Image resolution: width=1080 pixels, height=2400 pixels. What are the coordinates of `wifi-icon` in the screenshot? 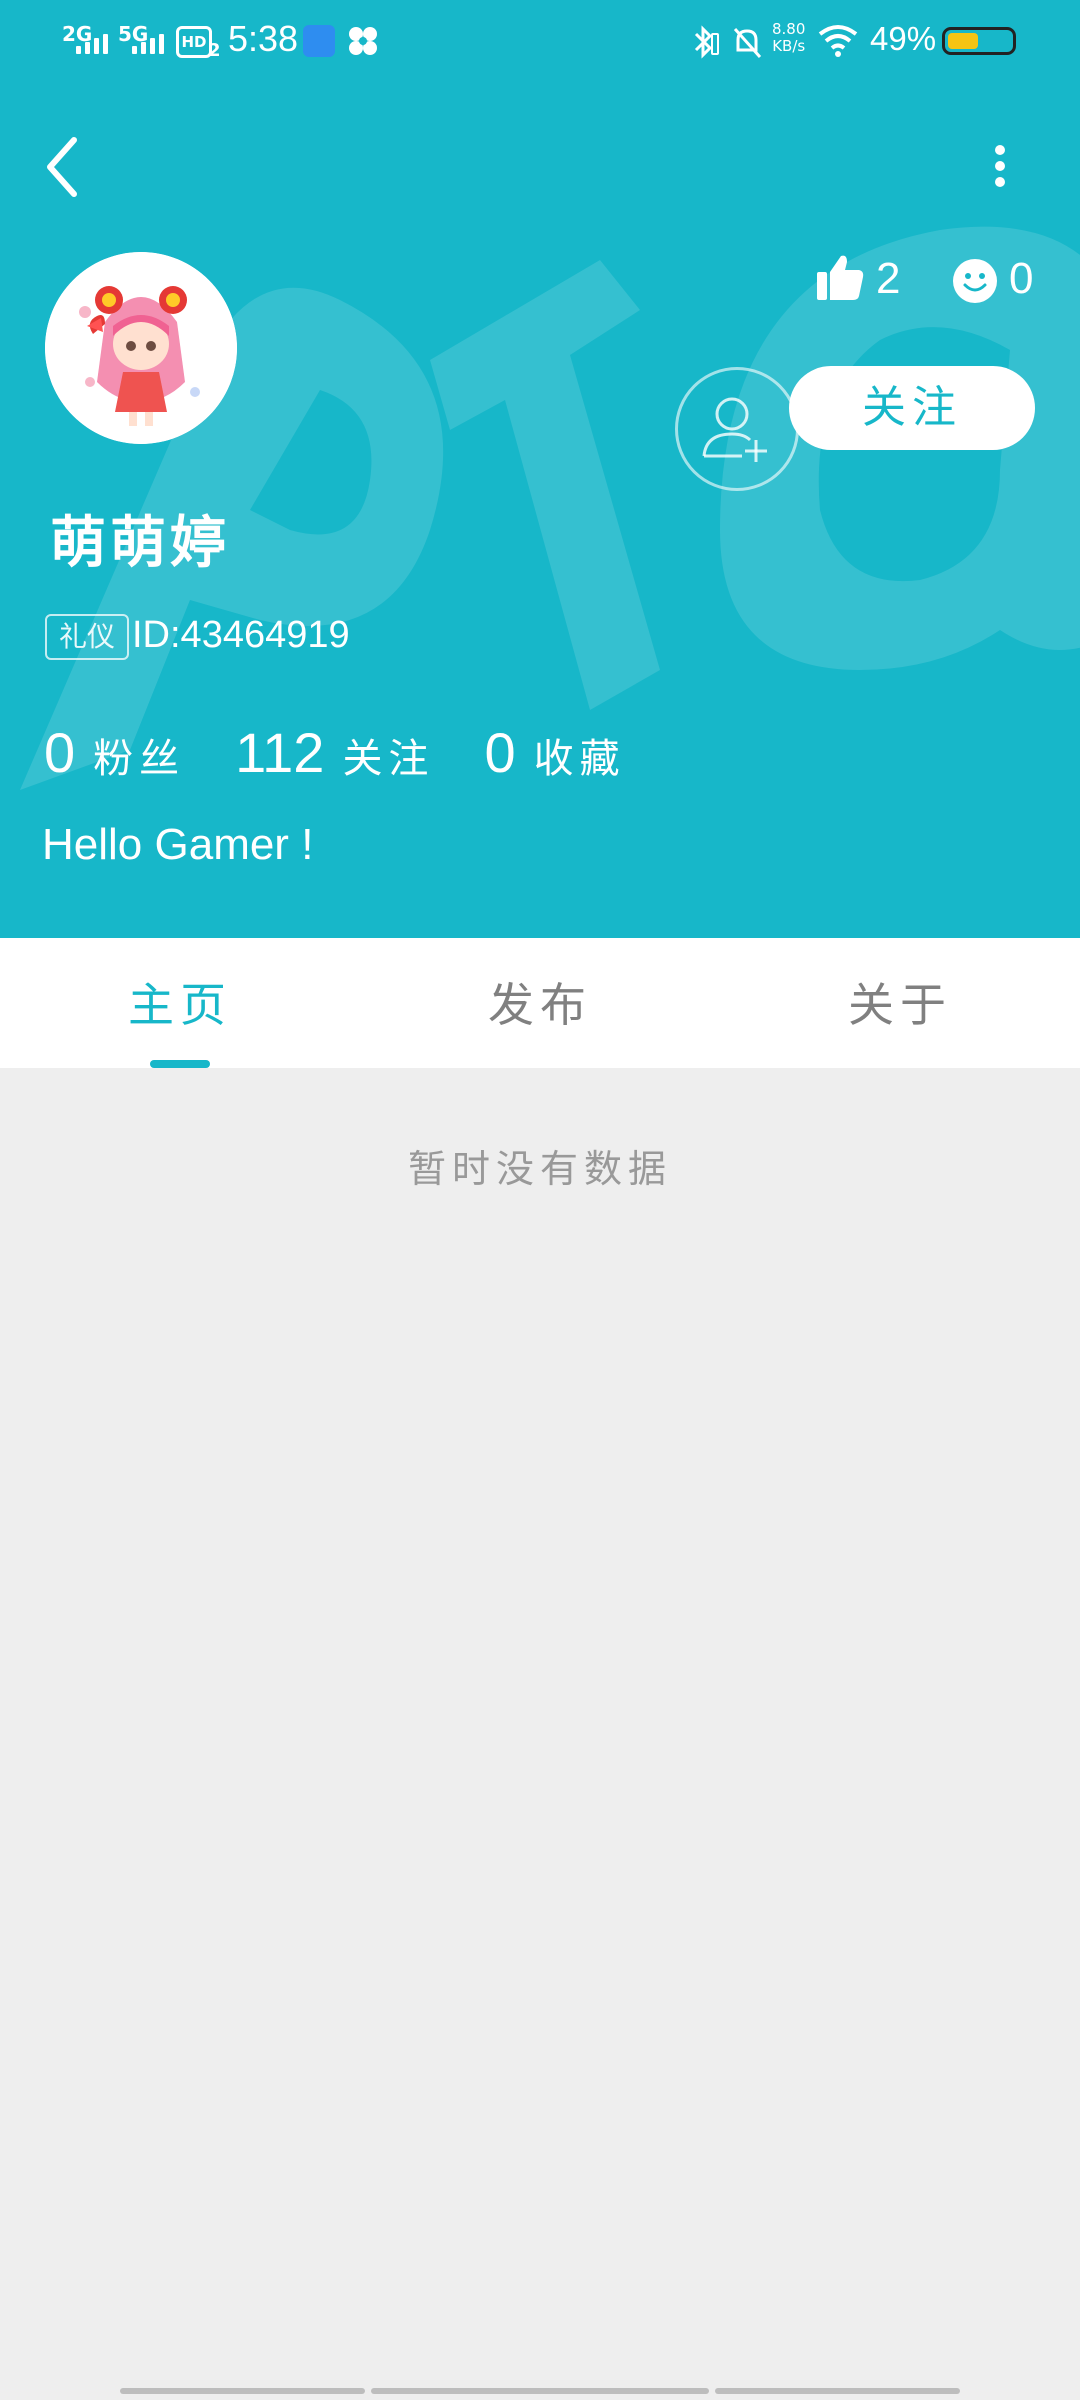 It's located at (838, 41).